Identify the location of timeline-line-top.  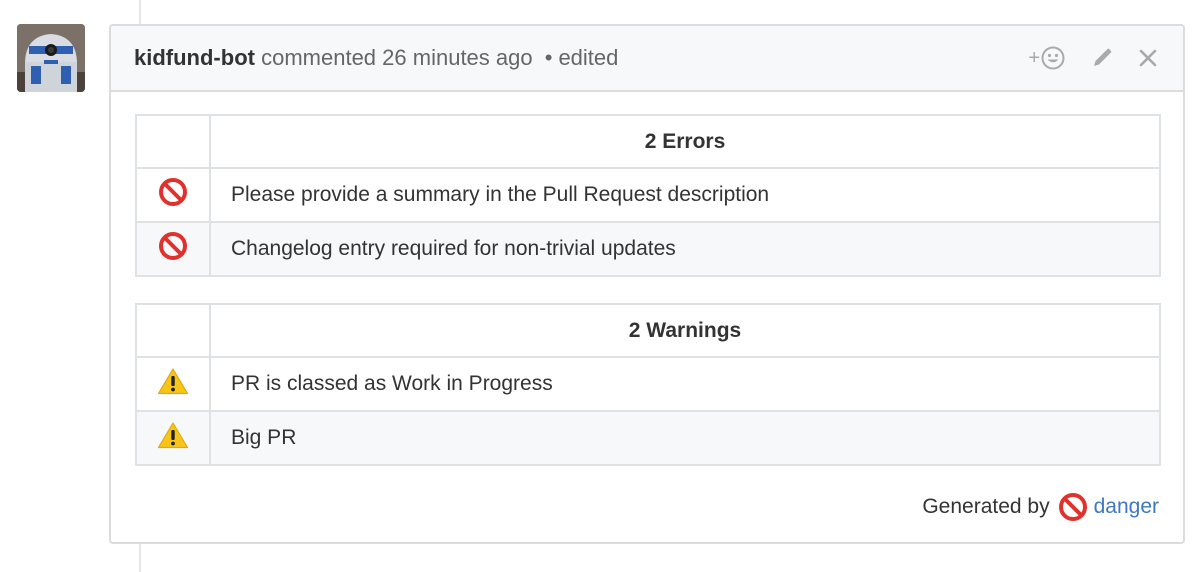
(140, 12).